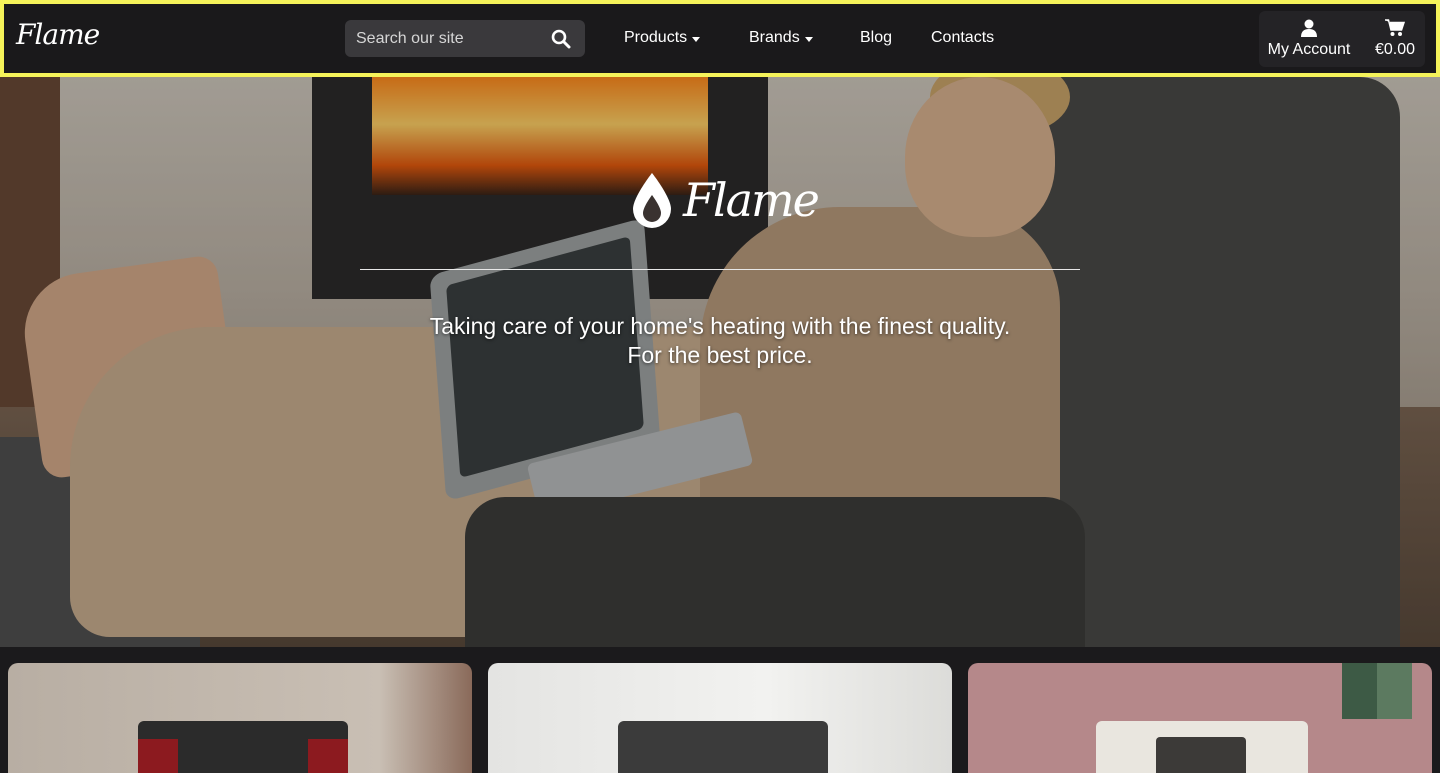 This screenshot has height=773, width=1440. What do you see at coordinates (720, 269) in the screenshot?
I see `hero-divider` at bounding box center [720, 269].